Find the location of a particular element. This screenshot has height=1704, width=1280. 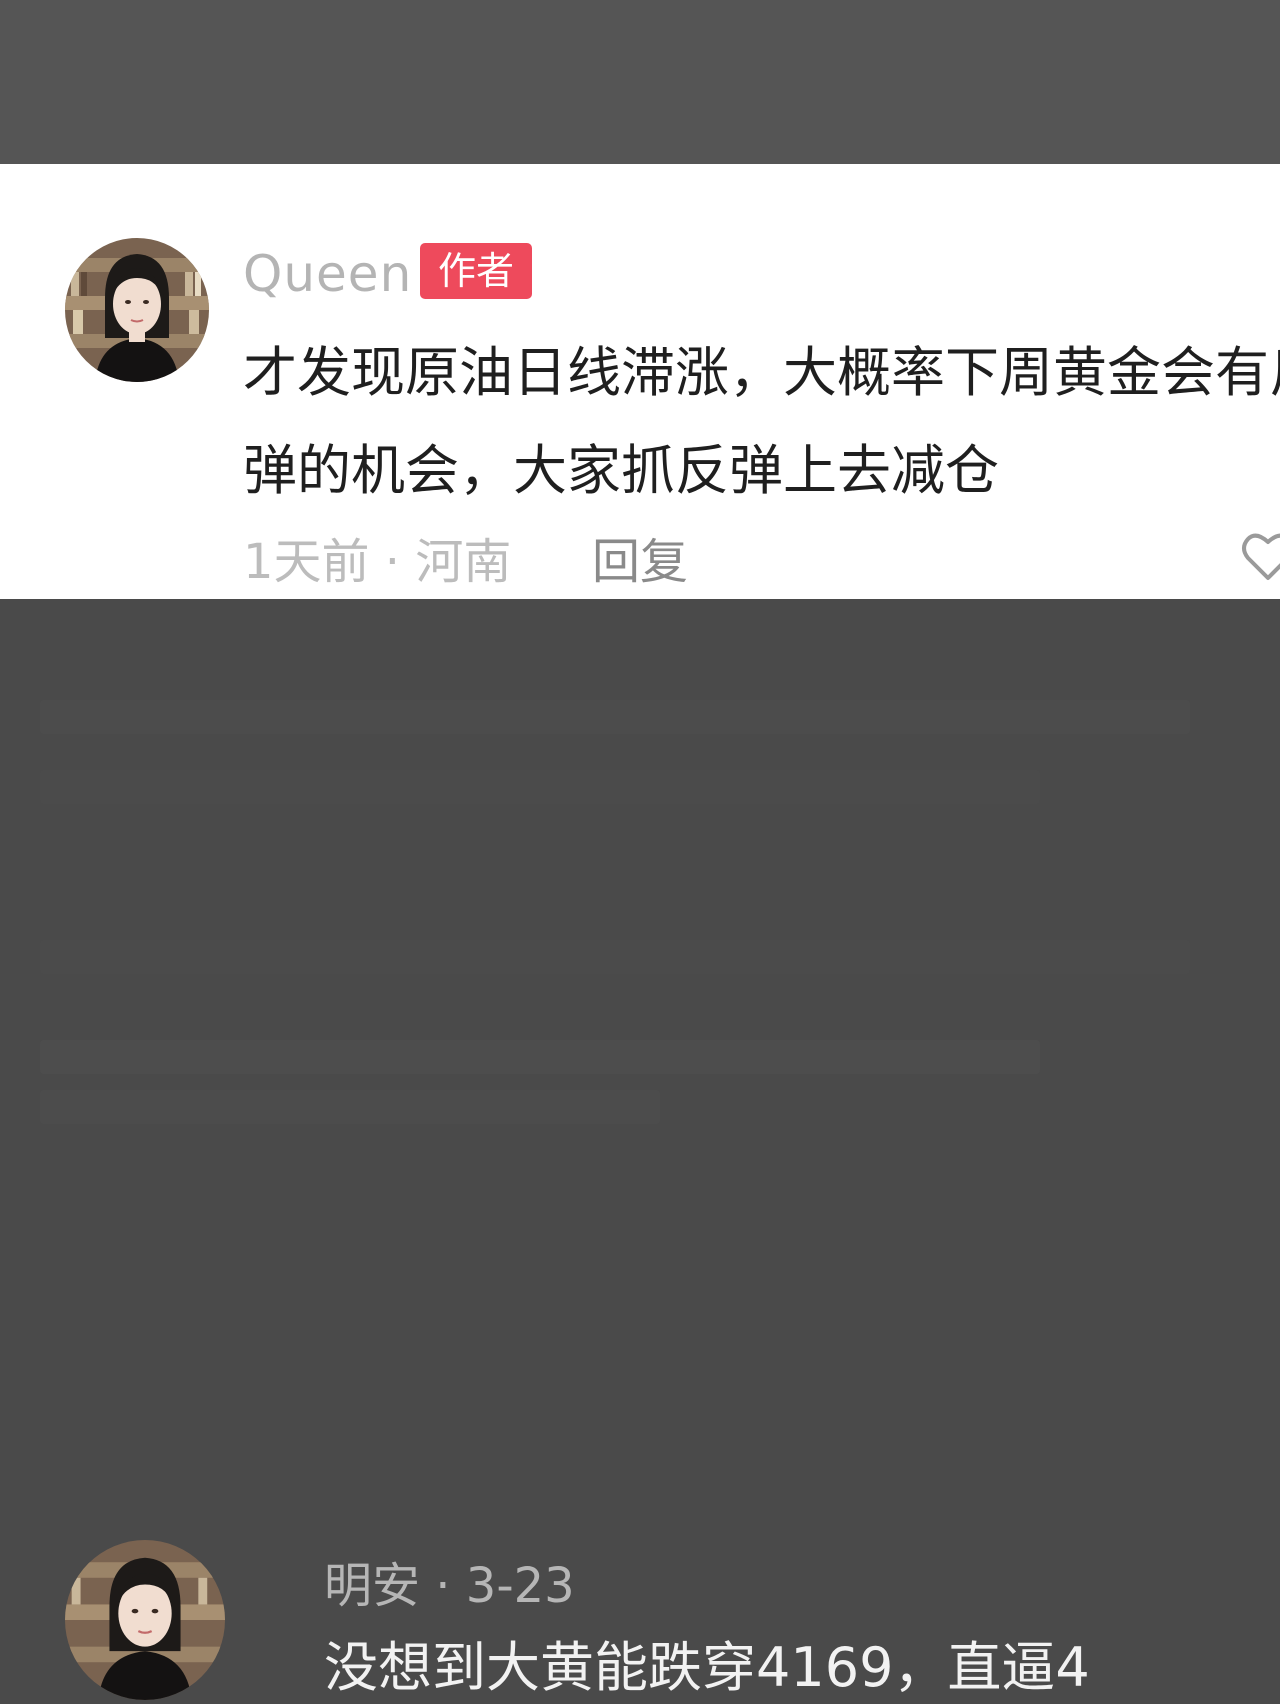

comment-username-date: 明安 · 3-23 is located at coordinates (449, 1586).